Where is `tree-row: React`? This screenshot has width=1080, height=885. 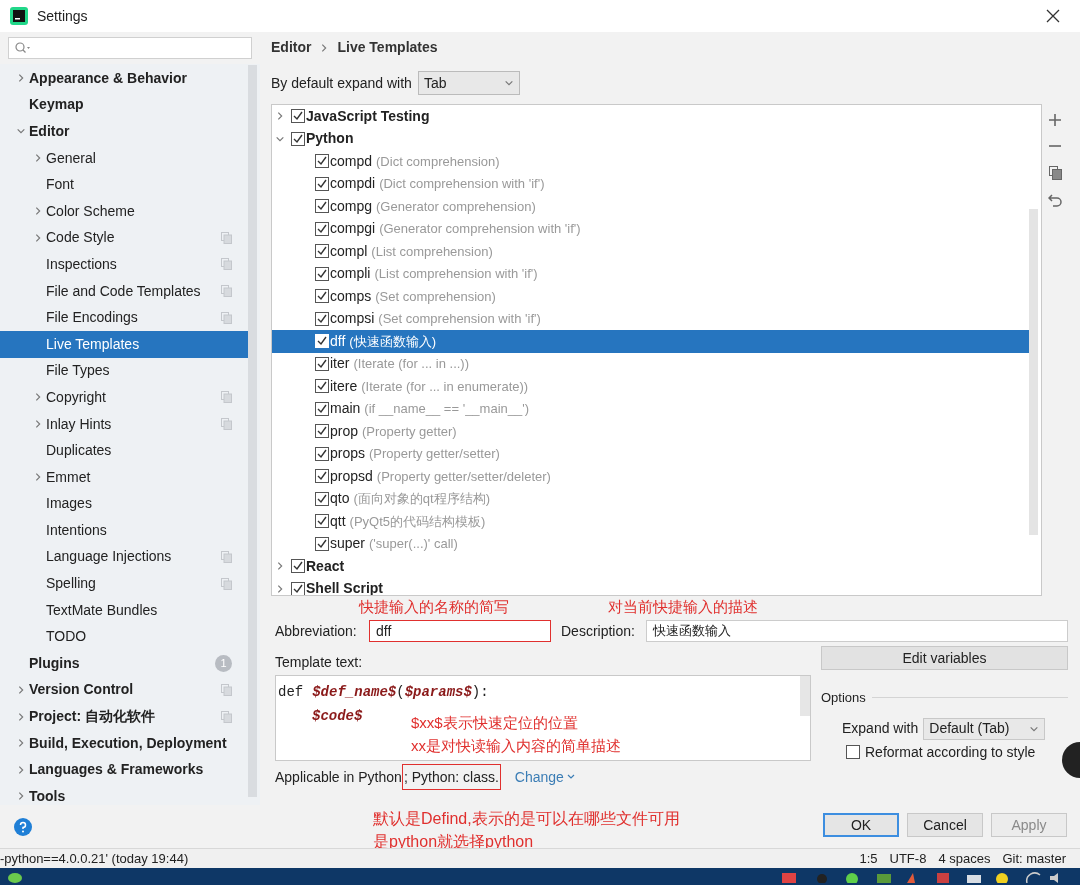 tree-row: React is located at coordinates (650, 566).